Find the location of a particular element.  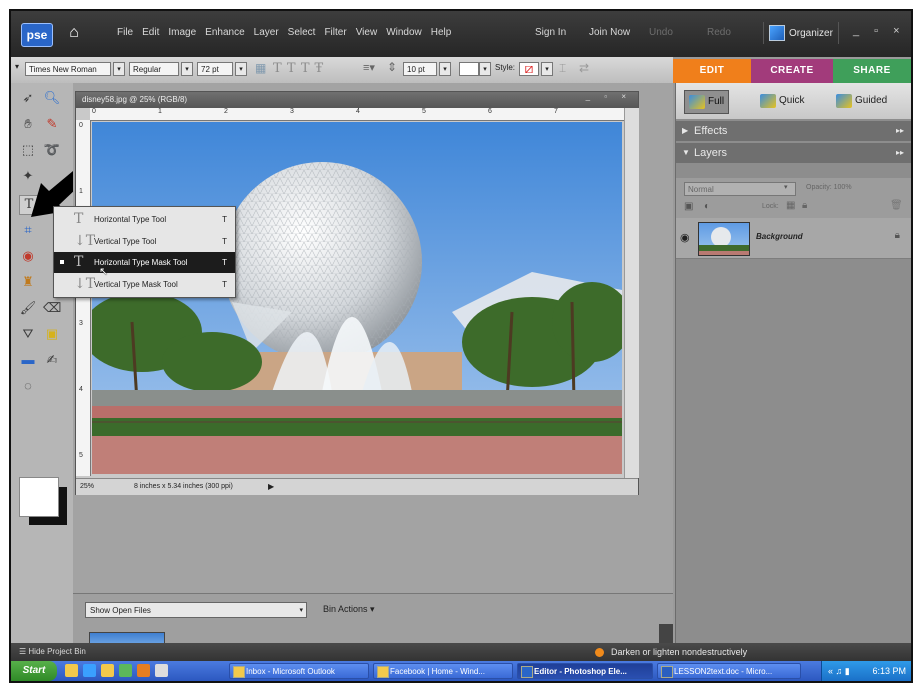

paint-bucket-tool-icon: ⛛ is located at coordinates (28, 334).